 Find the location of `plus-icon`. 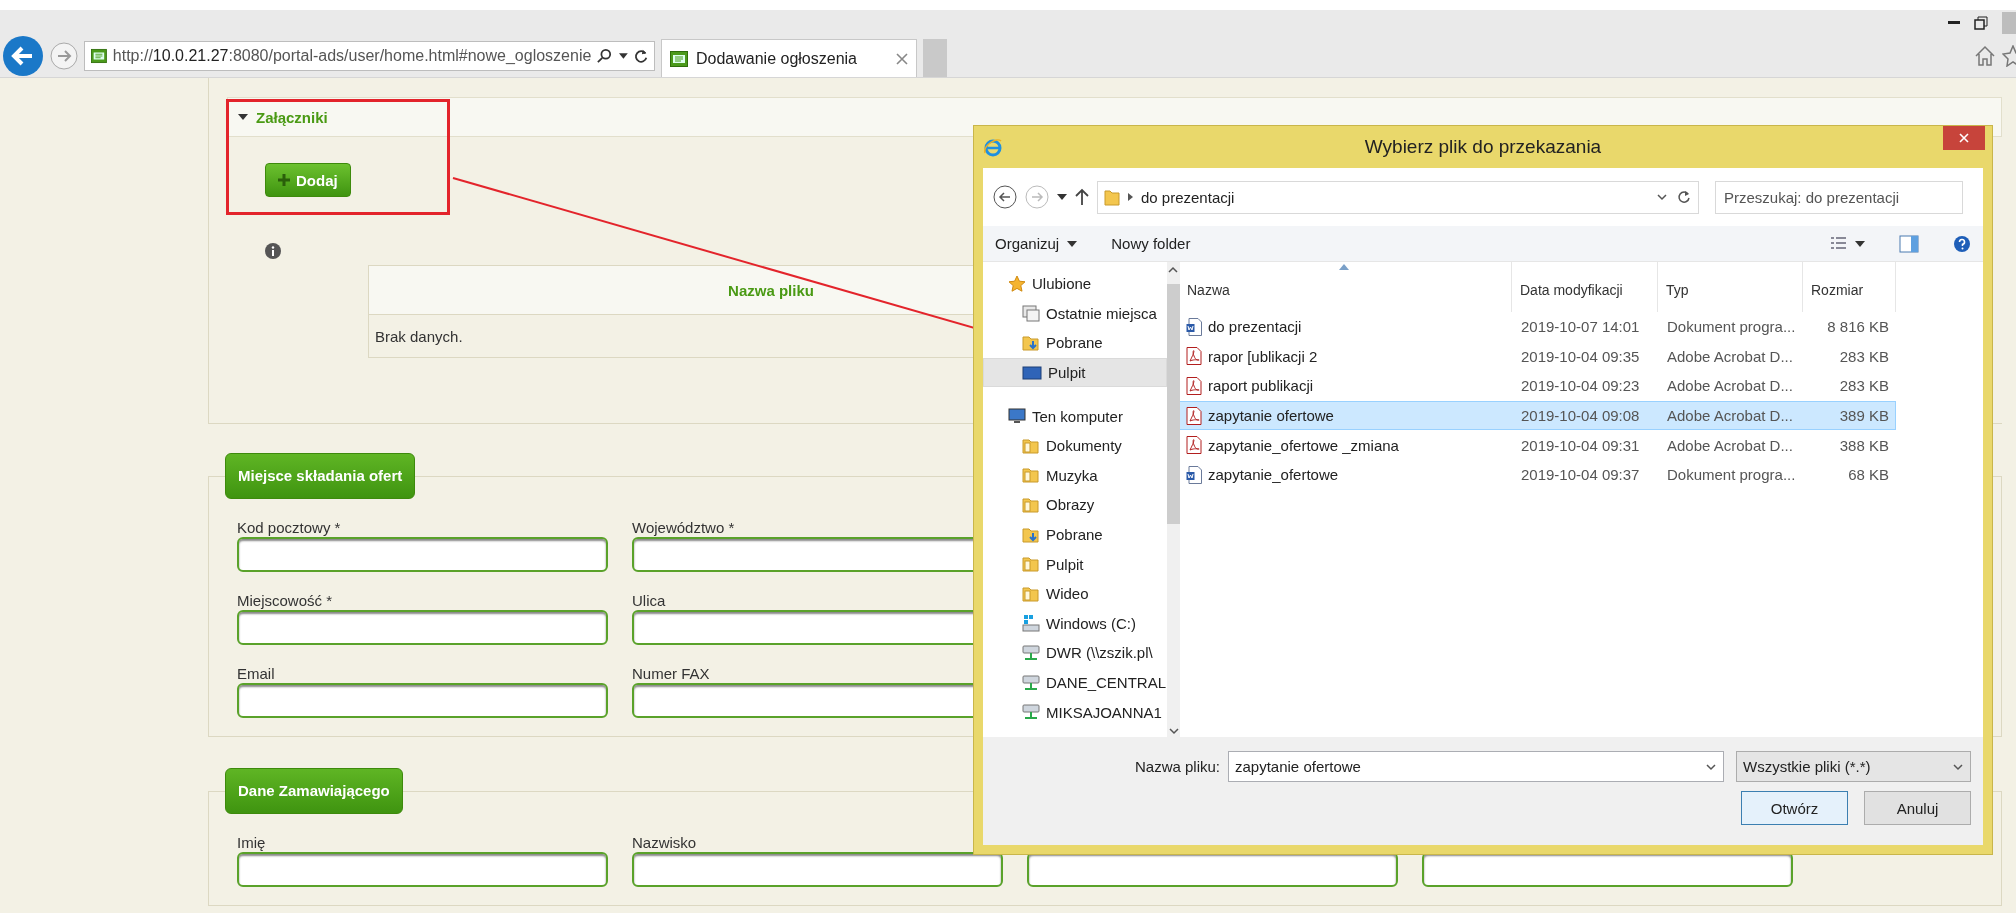

plus-icon is located at coordinates (284, 180).